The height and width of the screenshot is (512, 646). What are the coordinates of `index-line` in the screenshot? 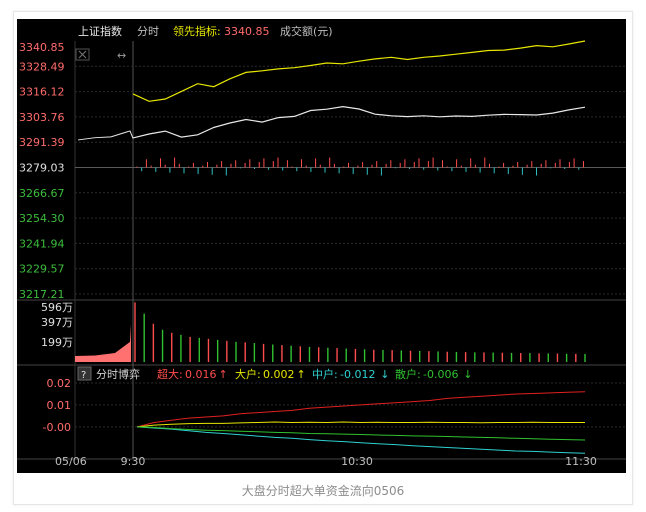 It's located at (359, 122).